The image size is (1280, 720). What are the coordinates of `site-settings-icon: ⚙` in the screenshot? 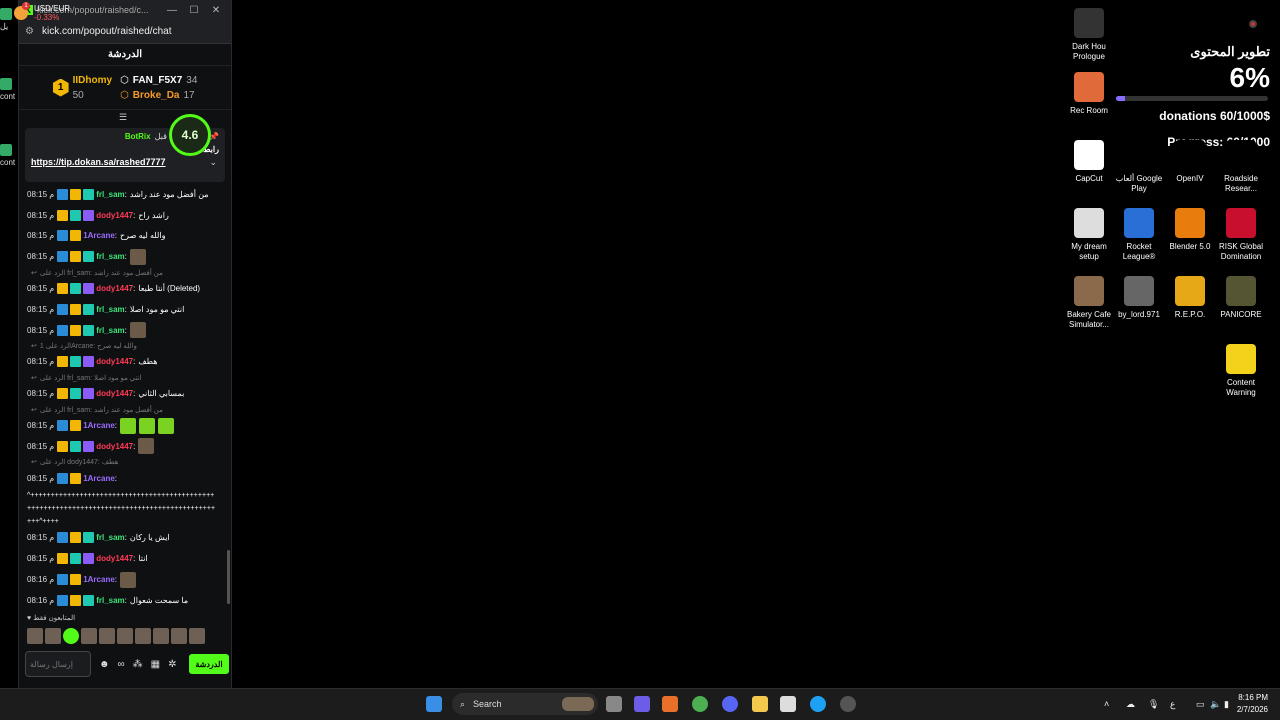 It's located at (29, 31).